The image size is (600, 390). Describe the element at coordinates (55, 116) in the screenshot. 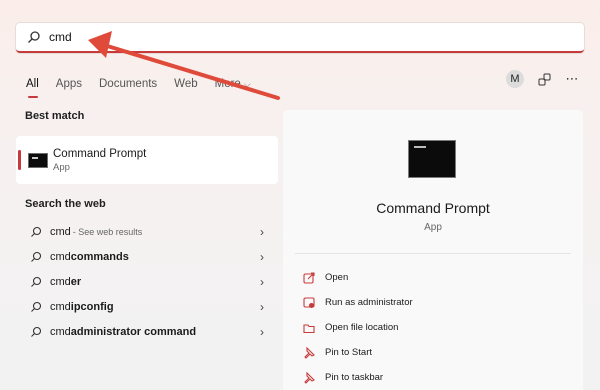

I see `best-match-heading: Best match` at that location.